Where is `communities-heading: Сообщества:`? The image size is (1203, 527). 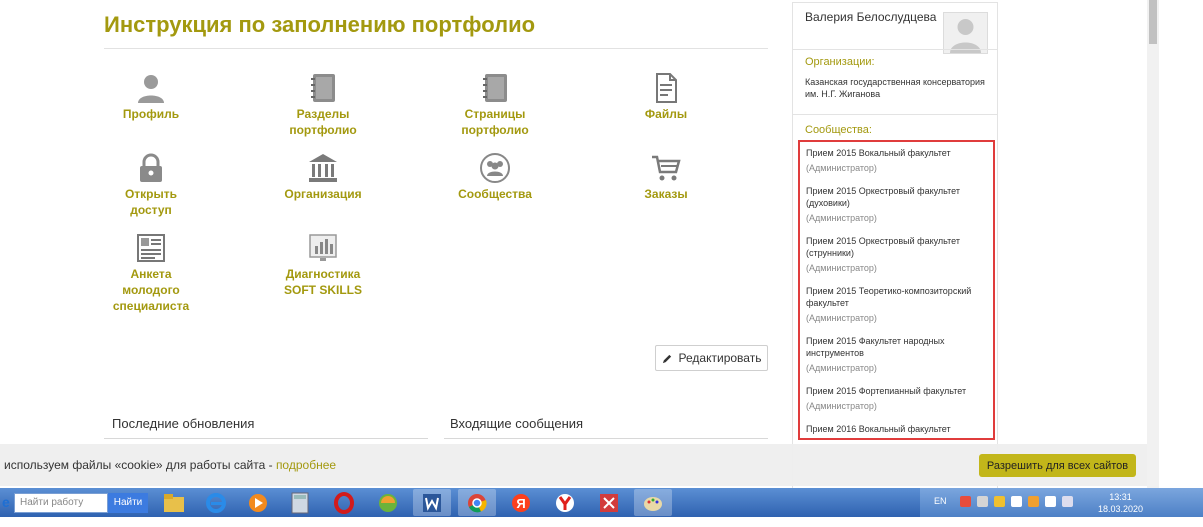
communities-heading: Сообщества: is located at coordinates (838, 130).